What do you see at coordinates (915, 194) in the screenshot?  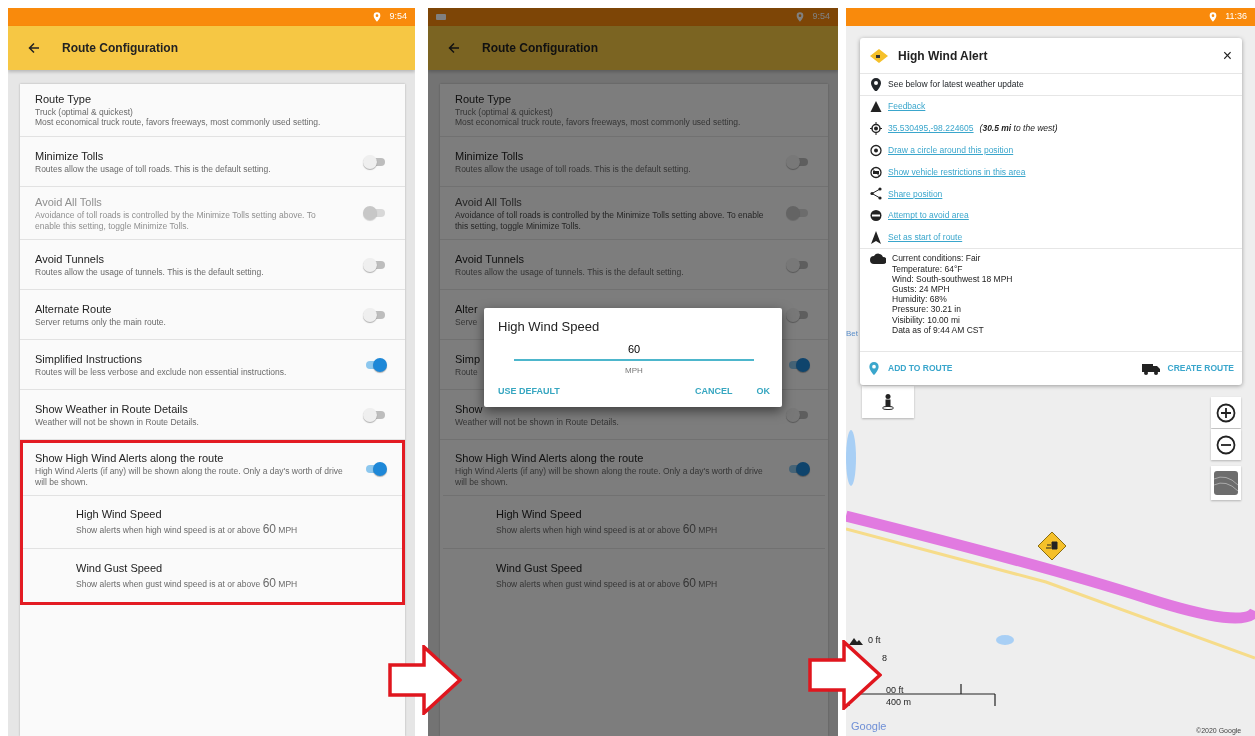 I see `action-link: Share position` at bounding box center [915, 194].